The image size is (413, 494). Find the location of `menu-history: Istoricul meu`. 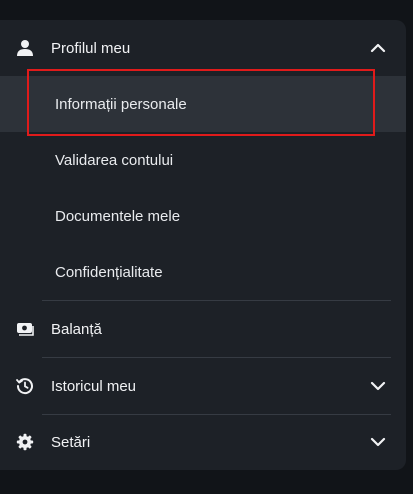

menu-history: Istoricul meu is located at coordinates (203, 386).